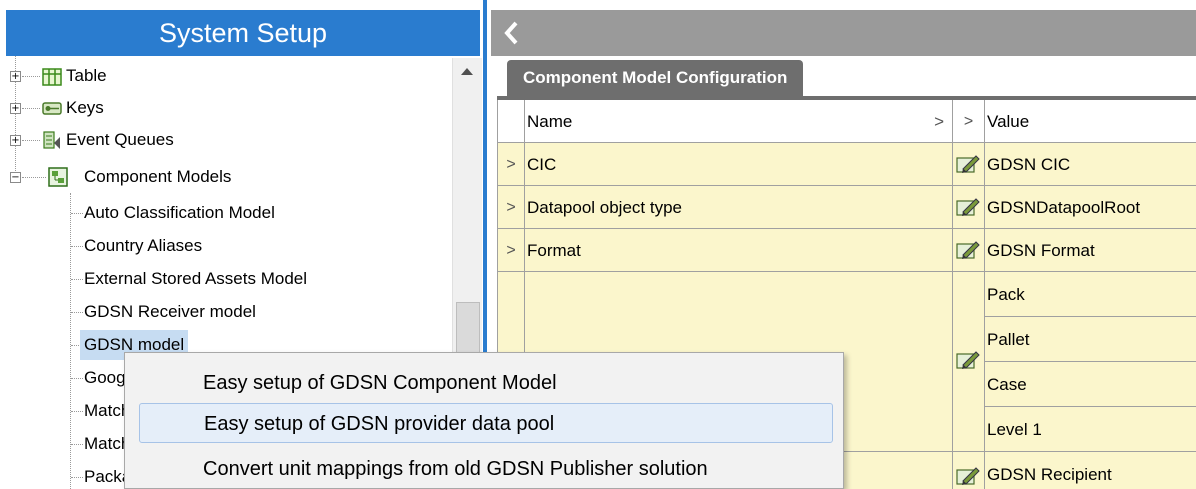 This screenshot has width=1196, height=489. Describe the element at coordinates (196, 278) in the screenshot. I see `tree-node-label: External Stored Assets Model` at that location.